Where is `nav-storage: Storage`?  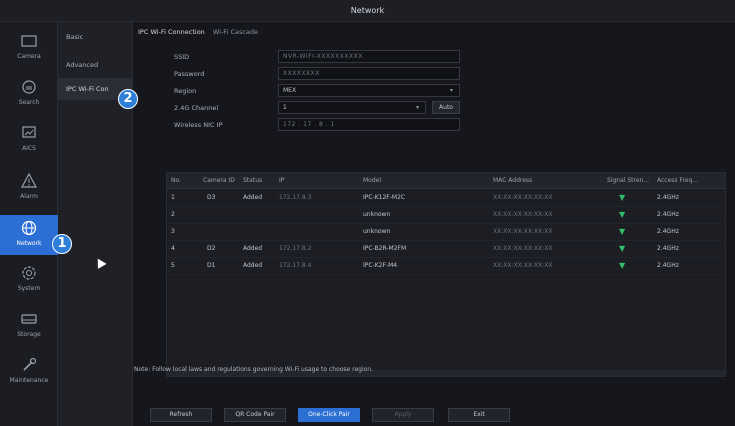
nav-storage: Storage is located at coordinates (29, 326).